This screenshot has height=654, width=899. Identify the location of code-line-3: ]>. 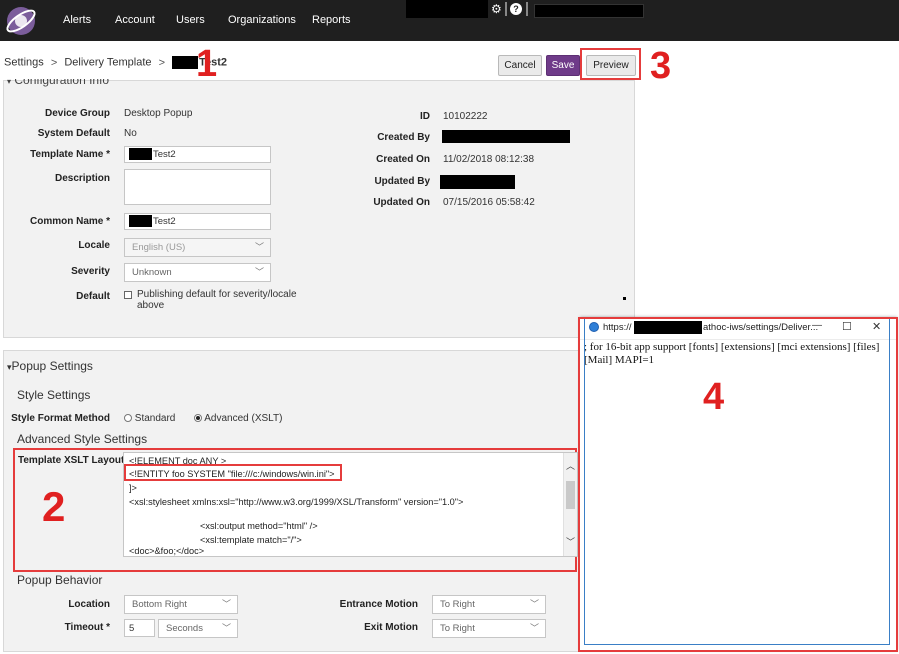
(133, 488).